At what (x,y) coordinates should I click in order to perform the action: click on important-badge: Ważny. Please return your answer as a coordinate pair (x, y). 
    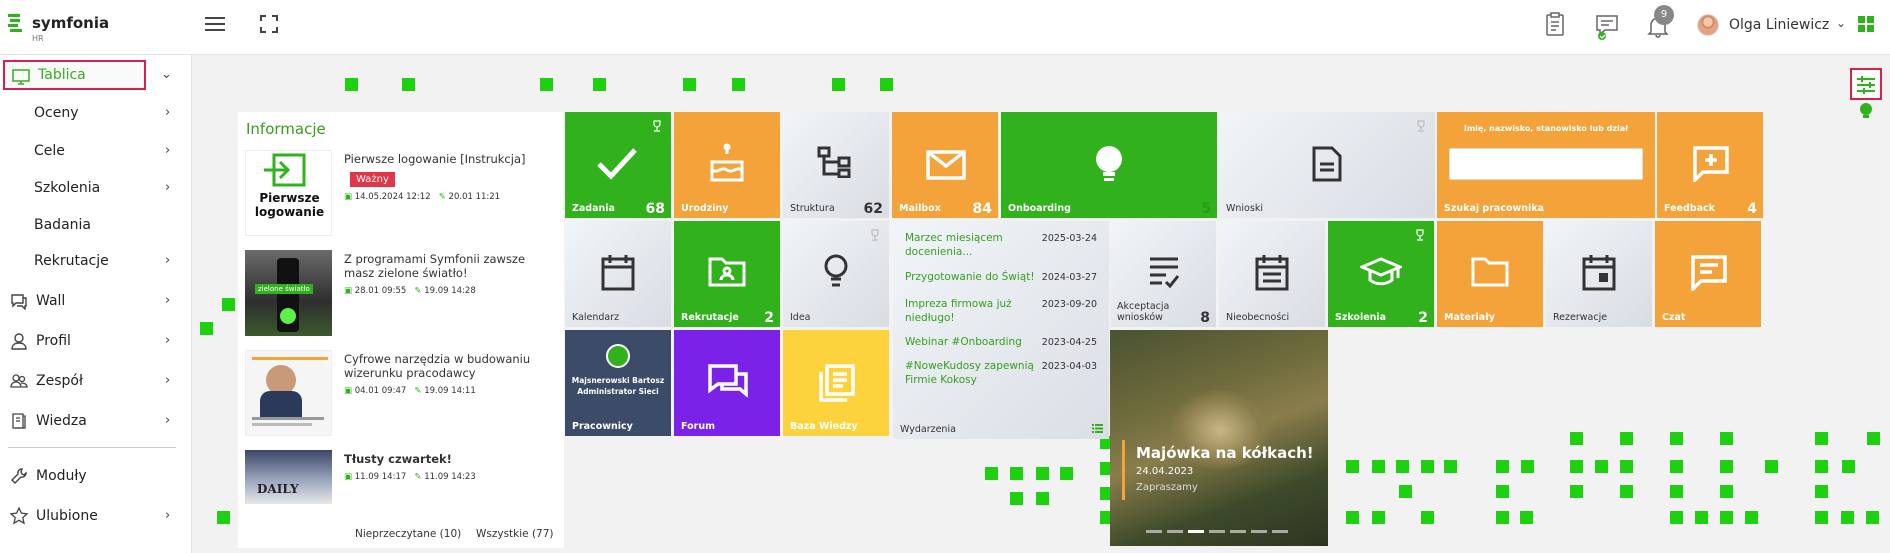
    Looking at the image, I should click on (372, 179).